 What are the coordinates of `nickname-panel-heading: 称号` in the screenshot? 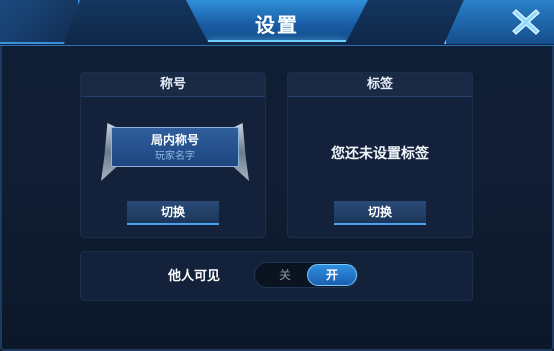 It's located at (173, 85).